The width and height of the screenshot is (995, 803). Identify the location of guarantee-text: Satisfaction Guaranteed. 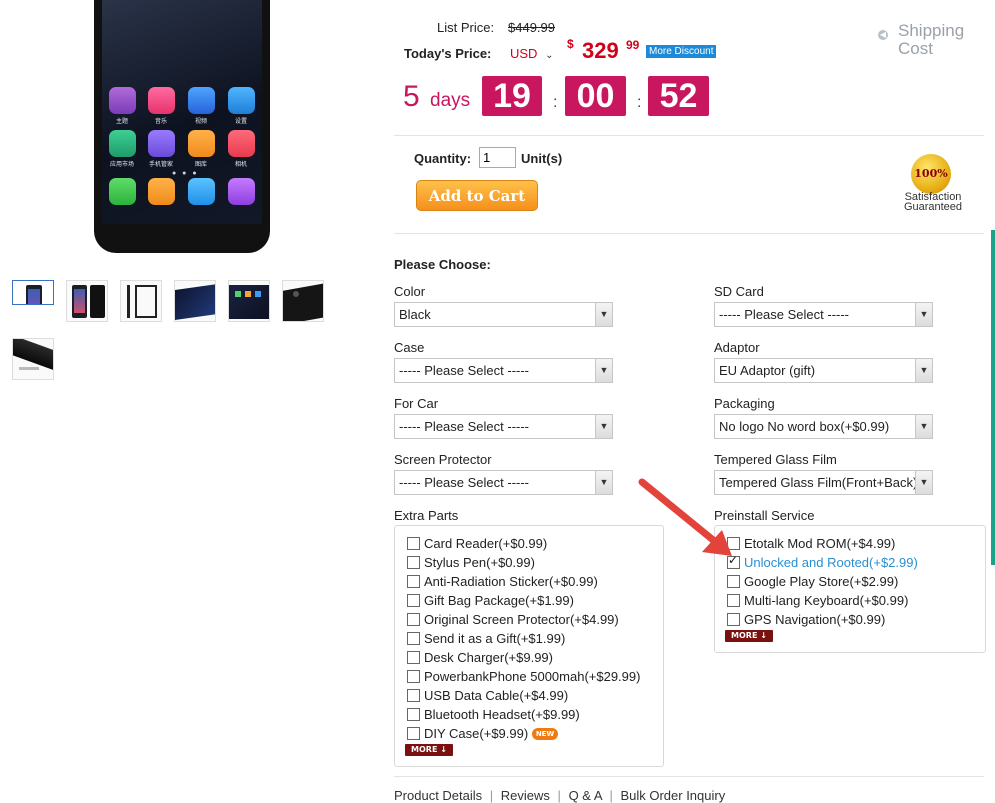
(933, 202).